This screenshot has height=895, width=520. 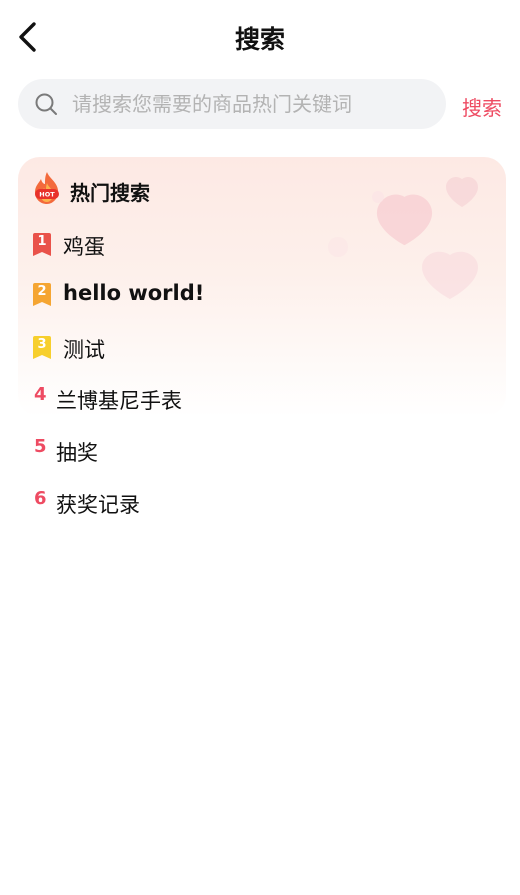 I want to click on rank-number: 1, so click(x=42, y=241).